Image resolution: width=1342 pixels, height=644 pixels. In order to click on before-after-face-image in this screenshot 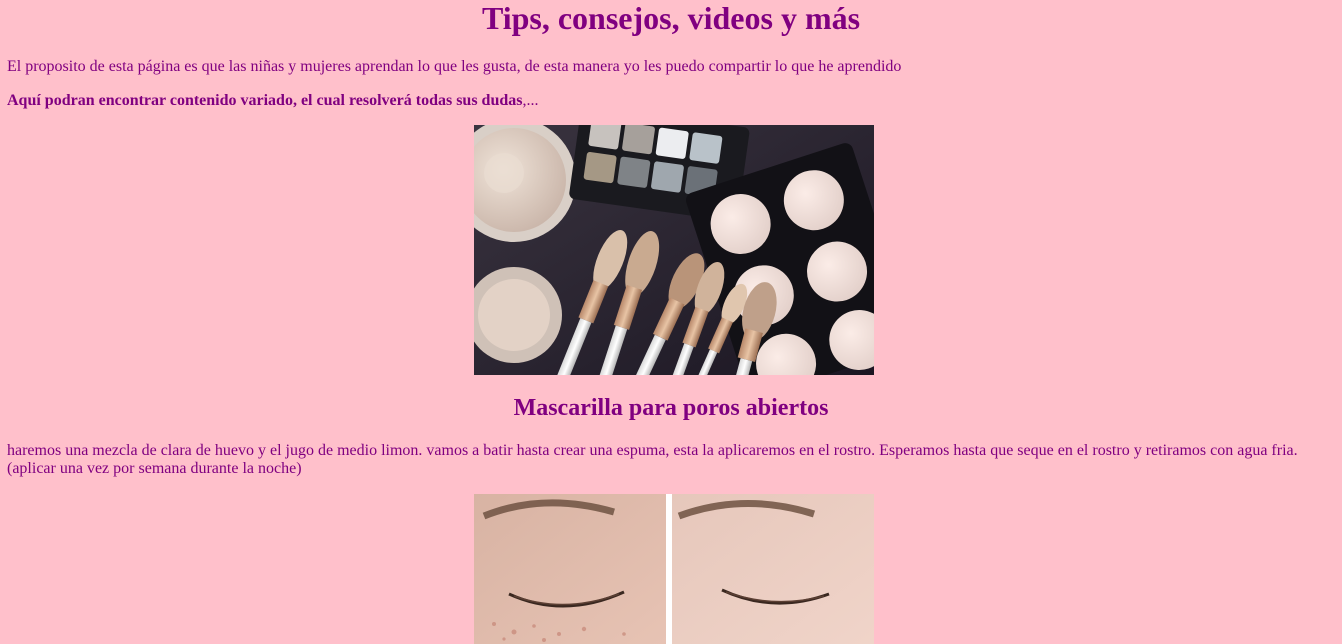, I will do `click(674, 569)`.